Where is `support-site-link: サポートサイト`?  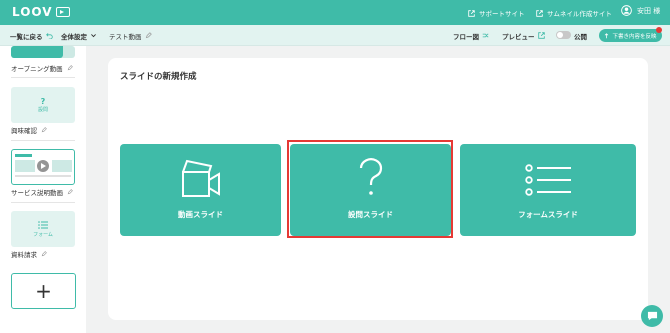 support-site-link: サポートサイト is located at coordinates (496, 13).